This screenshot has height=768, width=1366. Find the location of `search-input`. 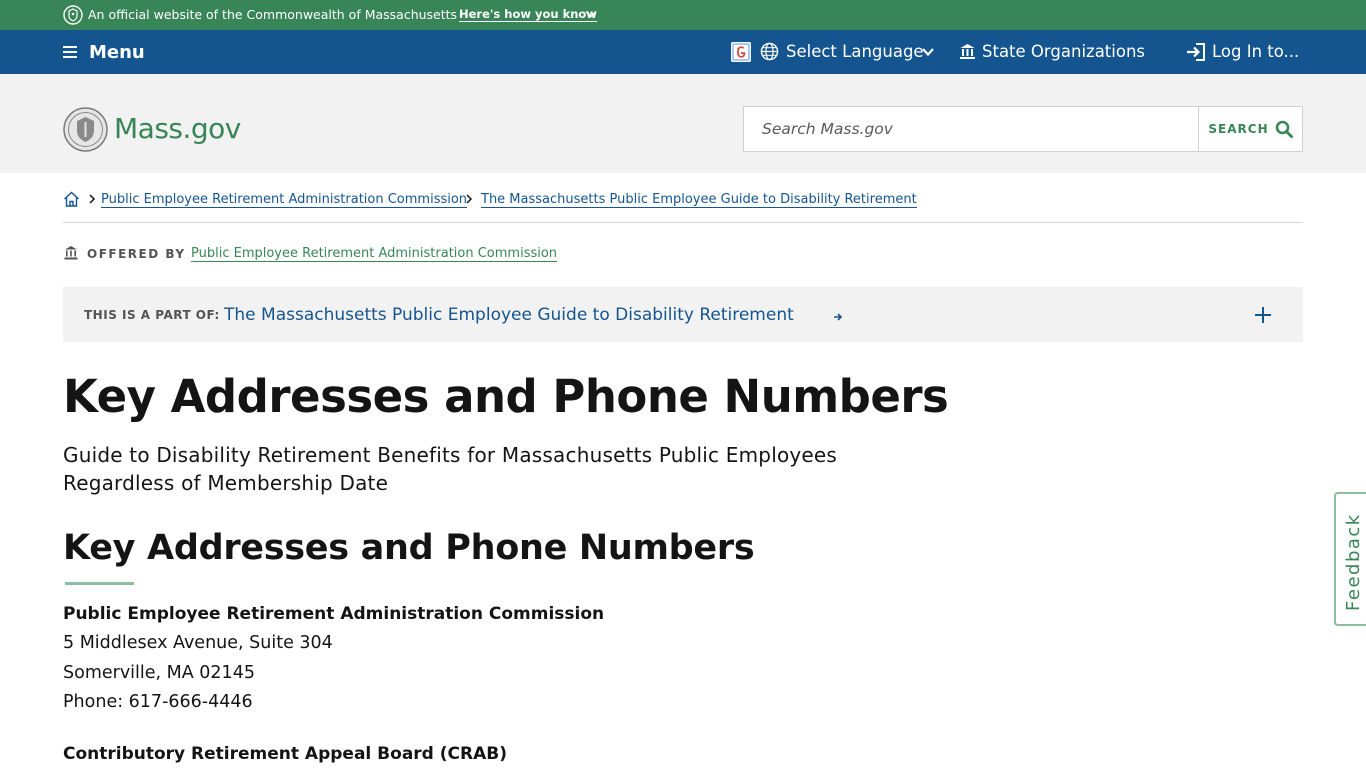

search-input is located at coordinates (971, 129).